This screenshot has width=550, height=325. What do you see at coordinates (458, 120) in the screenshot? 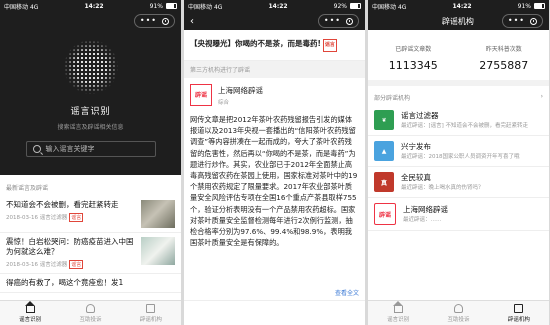
I see `org-item: ❦ 谣言过滤器最近辟谣：[谣言] 不知道会不会被删，看完赶紧转走` at bounding box center [458, 120].